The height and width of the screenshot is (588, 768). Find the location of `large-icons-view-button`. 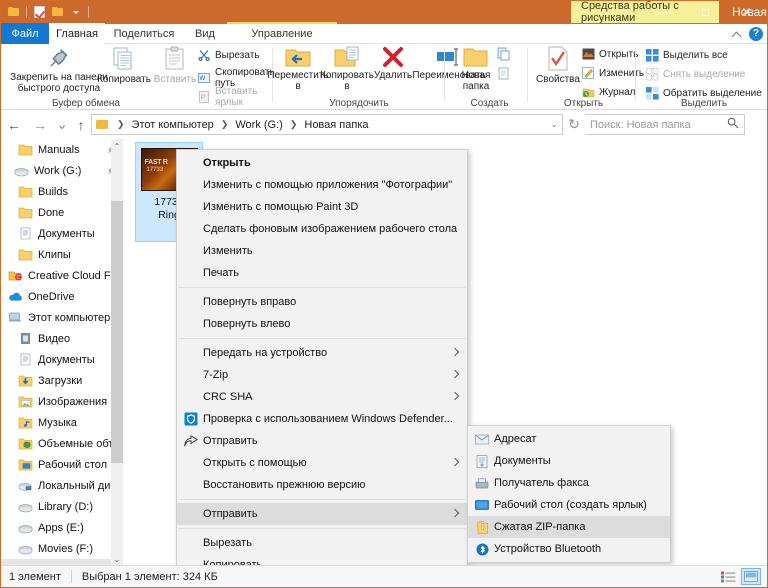

large-icons-view-button is located at coordinates (751, 576).